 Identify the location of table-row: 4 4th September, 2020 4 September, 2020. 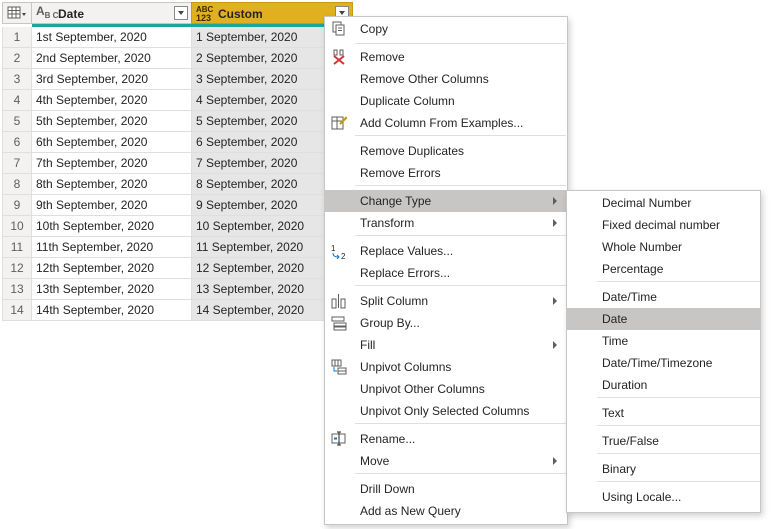
(177, 100).